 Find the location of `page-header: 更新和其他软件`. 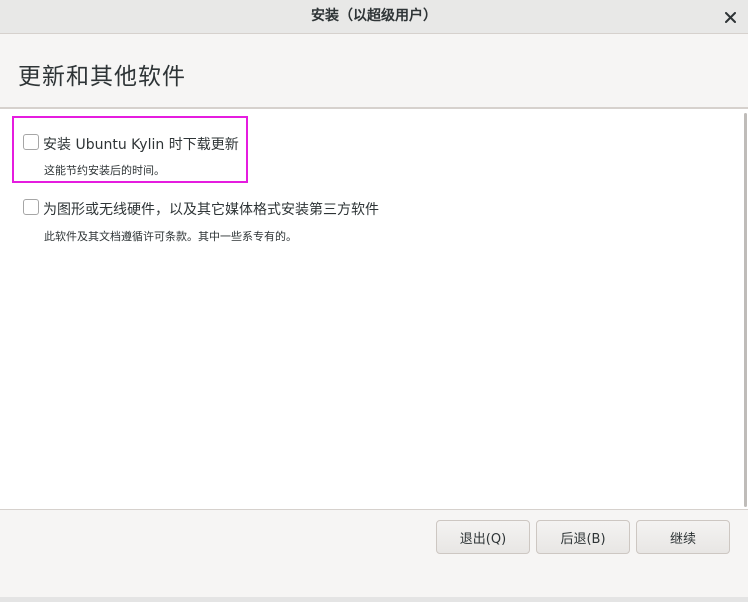

page-header: 更新和其他软件 is located at coordinates (374, 71).